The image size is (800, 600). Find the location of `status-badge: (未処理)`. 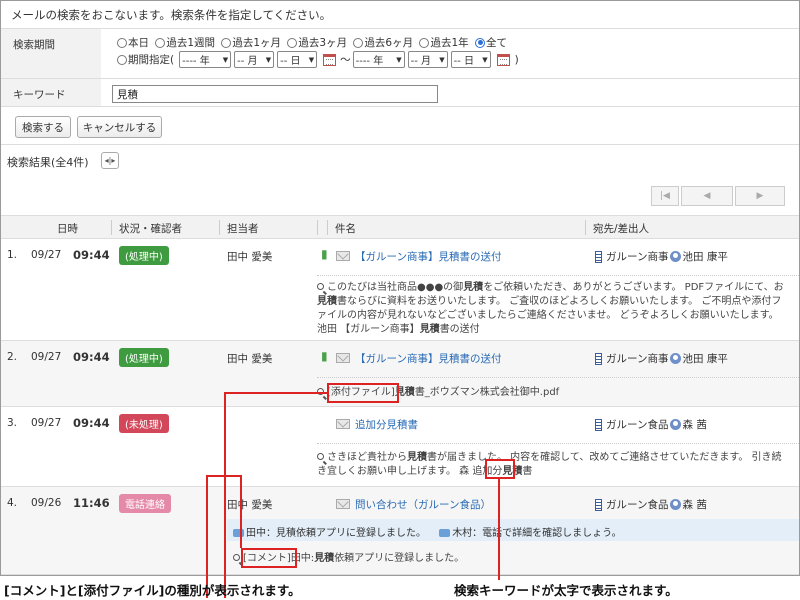

status-badge: (未処理) is located at coordinates (144, 423).